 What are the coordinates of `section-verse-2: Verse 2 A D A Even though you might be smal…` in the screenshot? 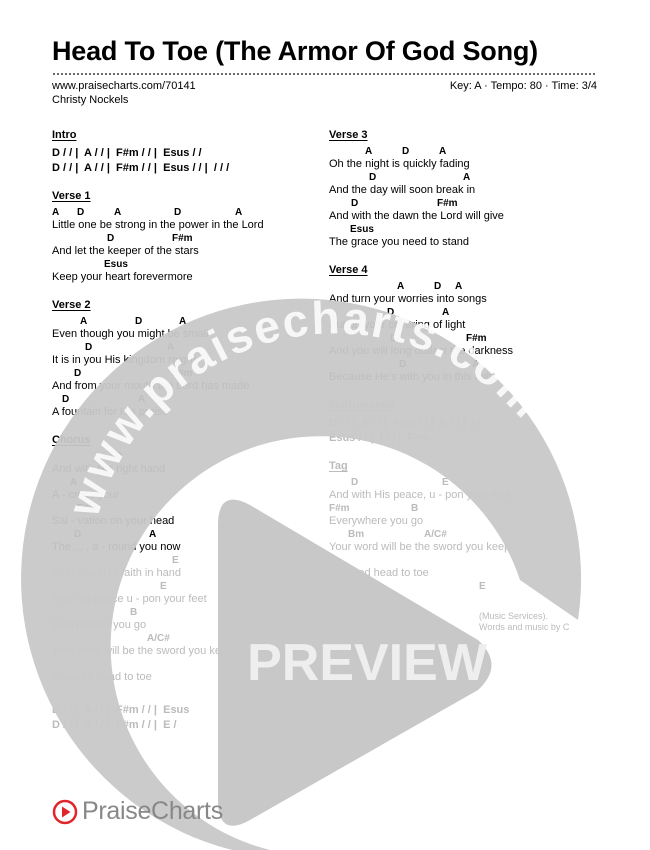 It's located at (184, 359).